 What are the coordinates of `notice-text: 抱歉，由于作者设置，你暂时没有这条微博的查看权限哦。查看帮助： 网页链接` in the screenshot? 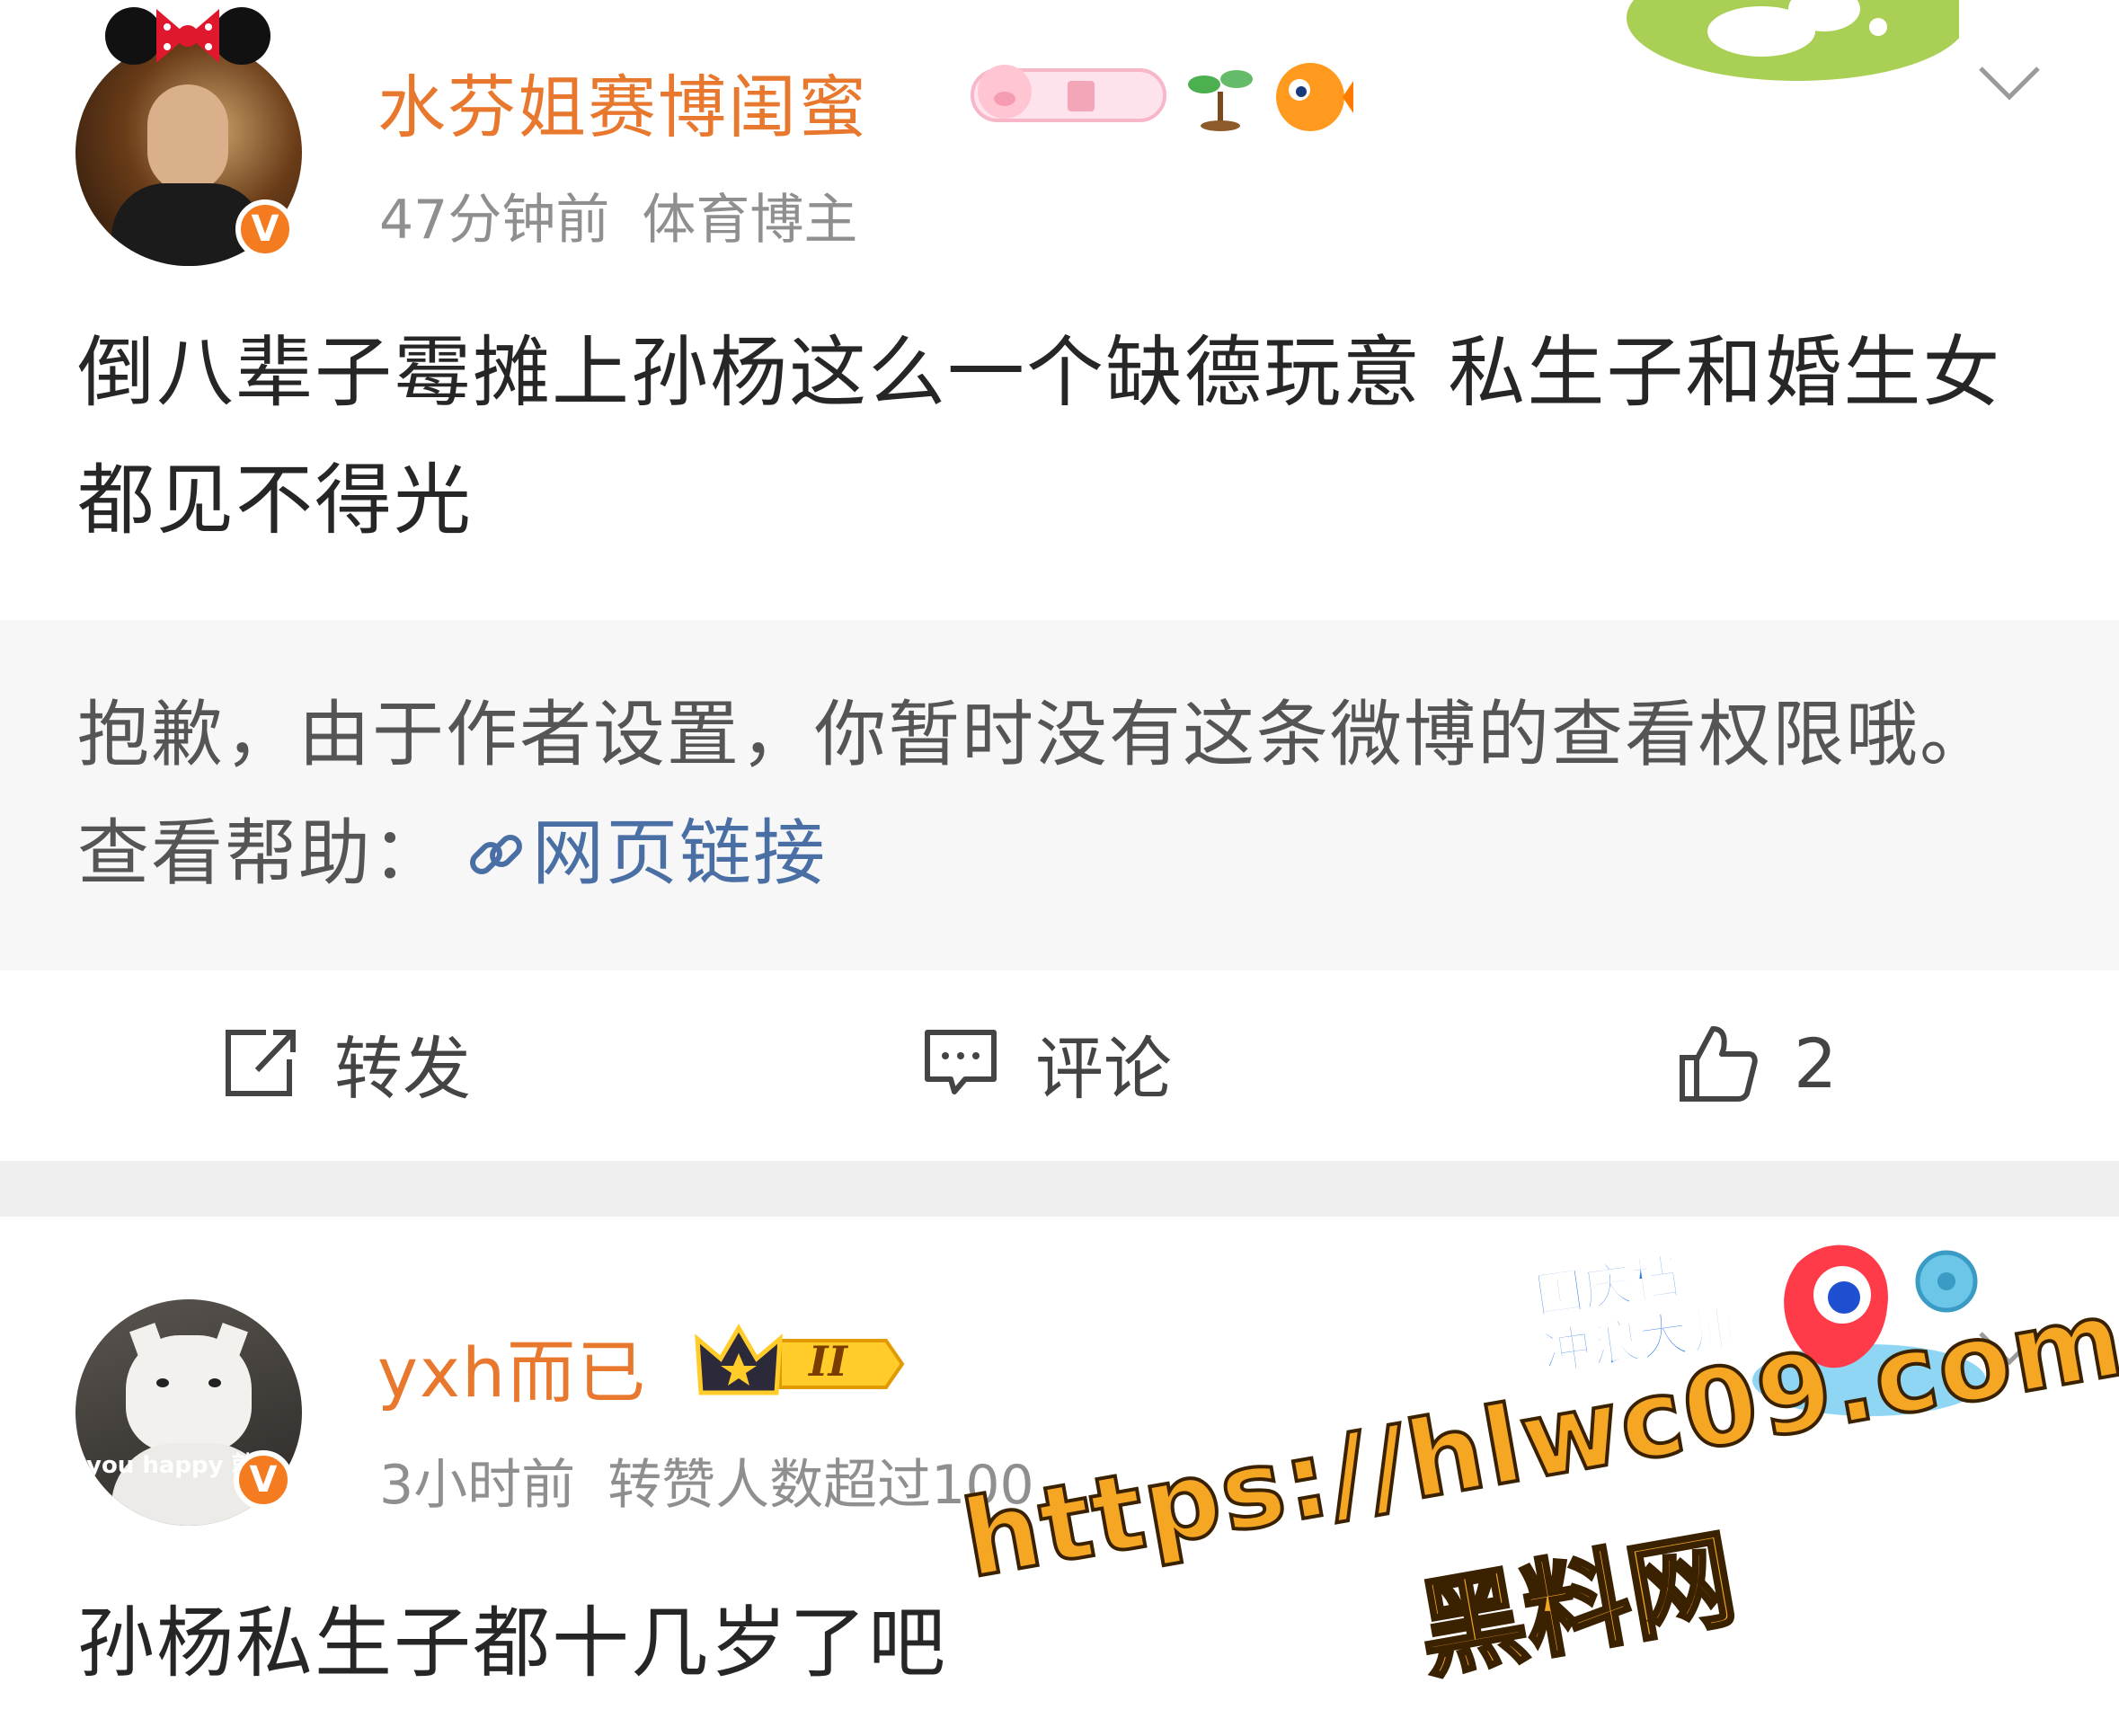 It's located at (1056, 794).